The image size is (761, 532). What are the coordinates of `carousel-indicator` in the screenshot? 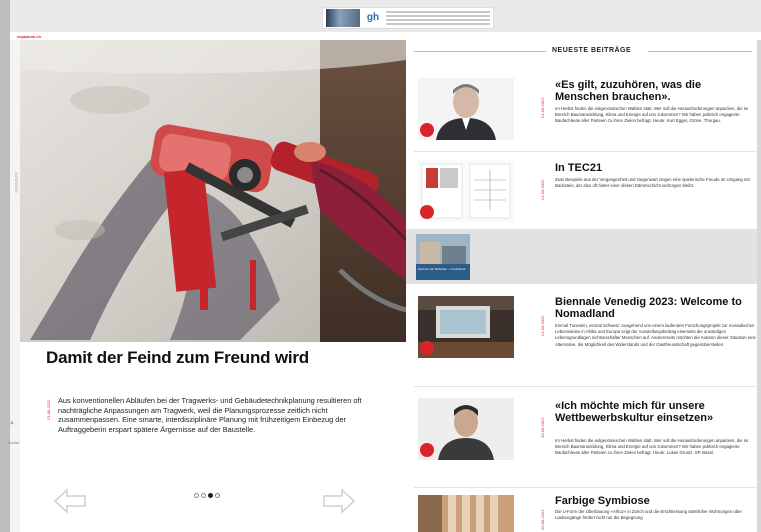 It's located at (207, 495).